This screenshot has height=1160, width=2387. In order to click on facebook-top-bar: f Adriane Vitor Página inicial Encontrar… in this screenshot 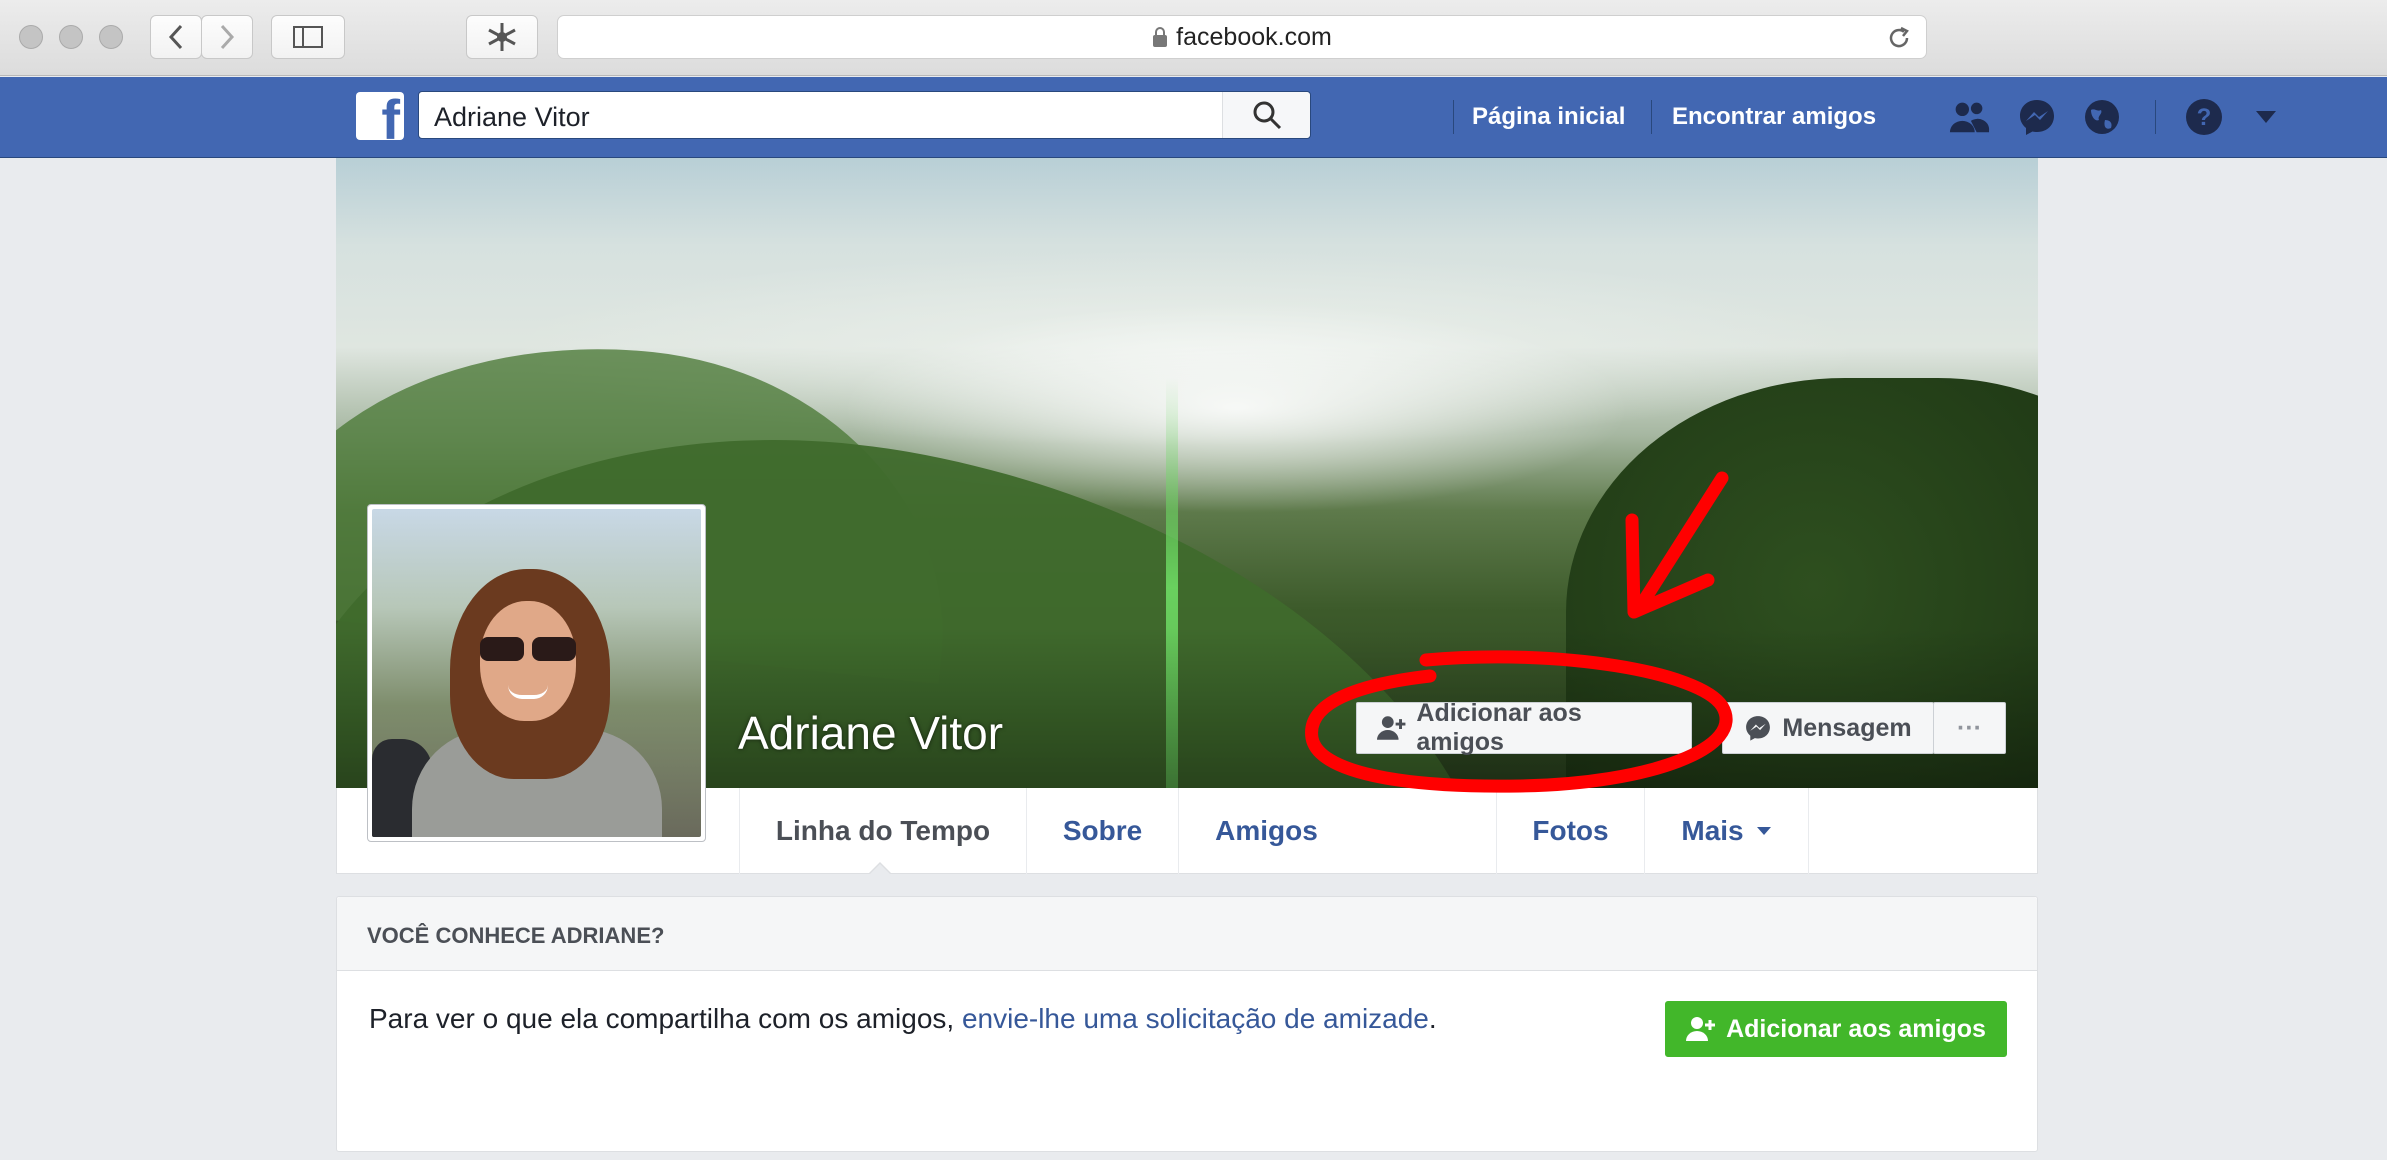, I will do `click(1193, 117)`.